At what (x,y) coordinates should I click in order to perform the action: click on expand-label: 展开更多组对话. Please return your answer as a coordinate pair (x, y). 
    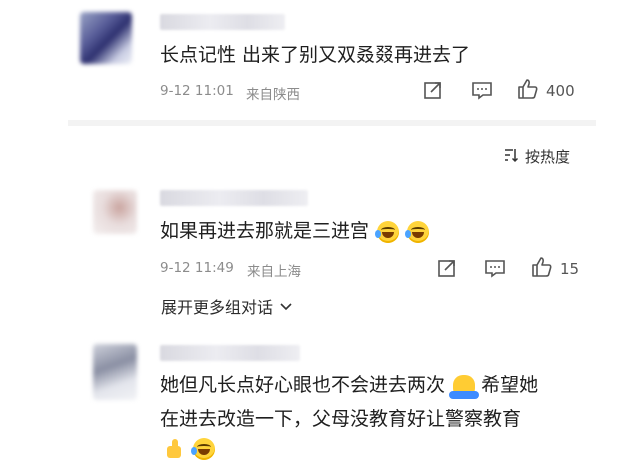
    Looking at the image, I should click on (217, 307).